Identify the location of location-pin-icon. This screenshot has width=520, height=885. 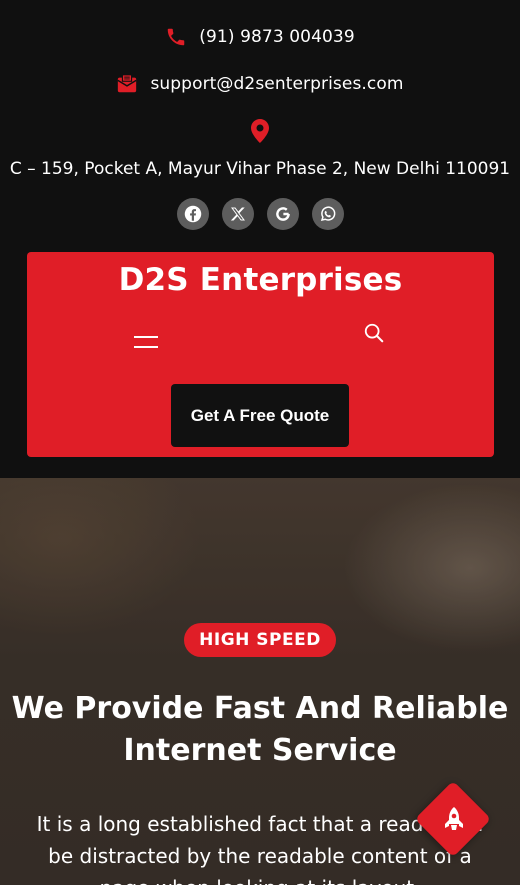
(260, 131).